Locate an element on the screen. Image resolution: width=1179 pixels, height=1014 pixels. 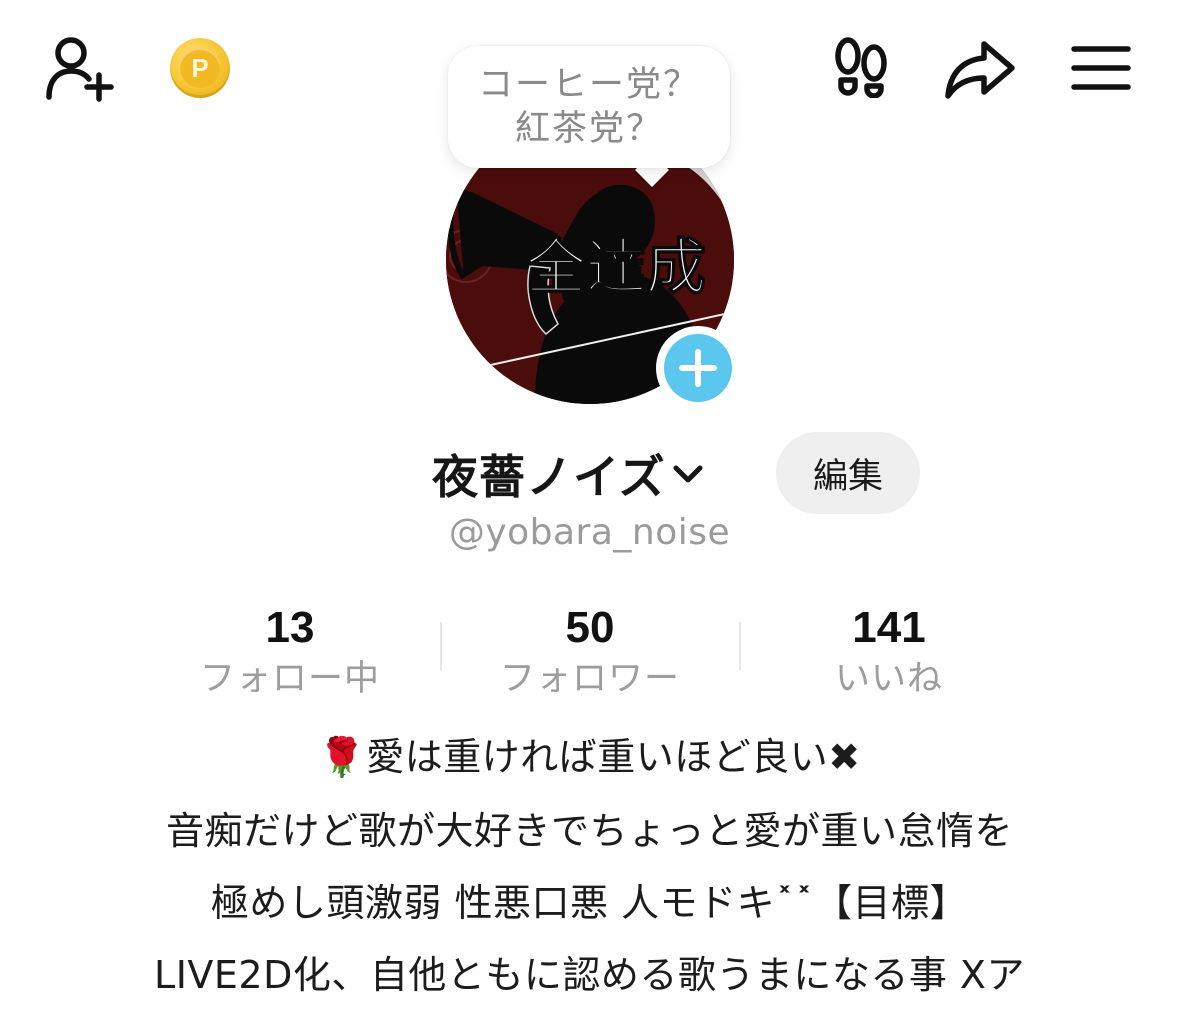
stat-followers: 50 フォロワー is located at coordinates (590, 651).